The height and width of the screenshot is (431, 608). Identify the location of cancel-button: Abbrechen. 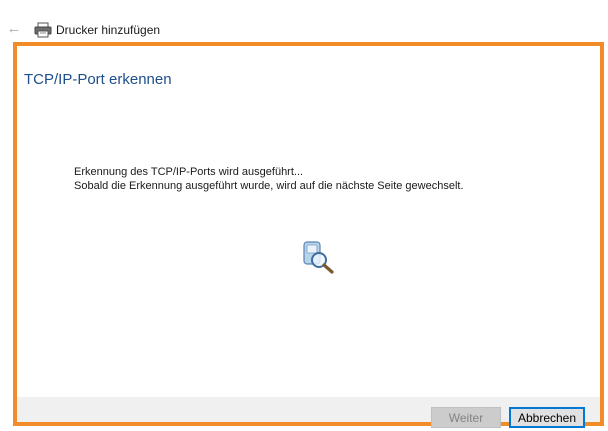
(547, 417).